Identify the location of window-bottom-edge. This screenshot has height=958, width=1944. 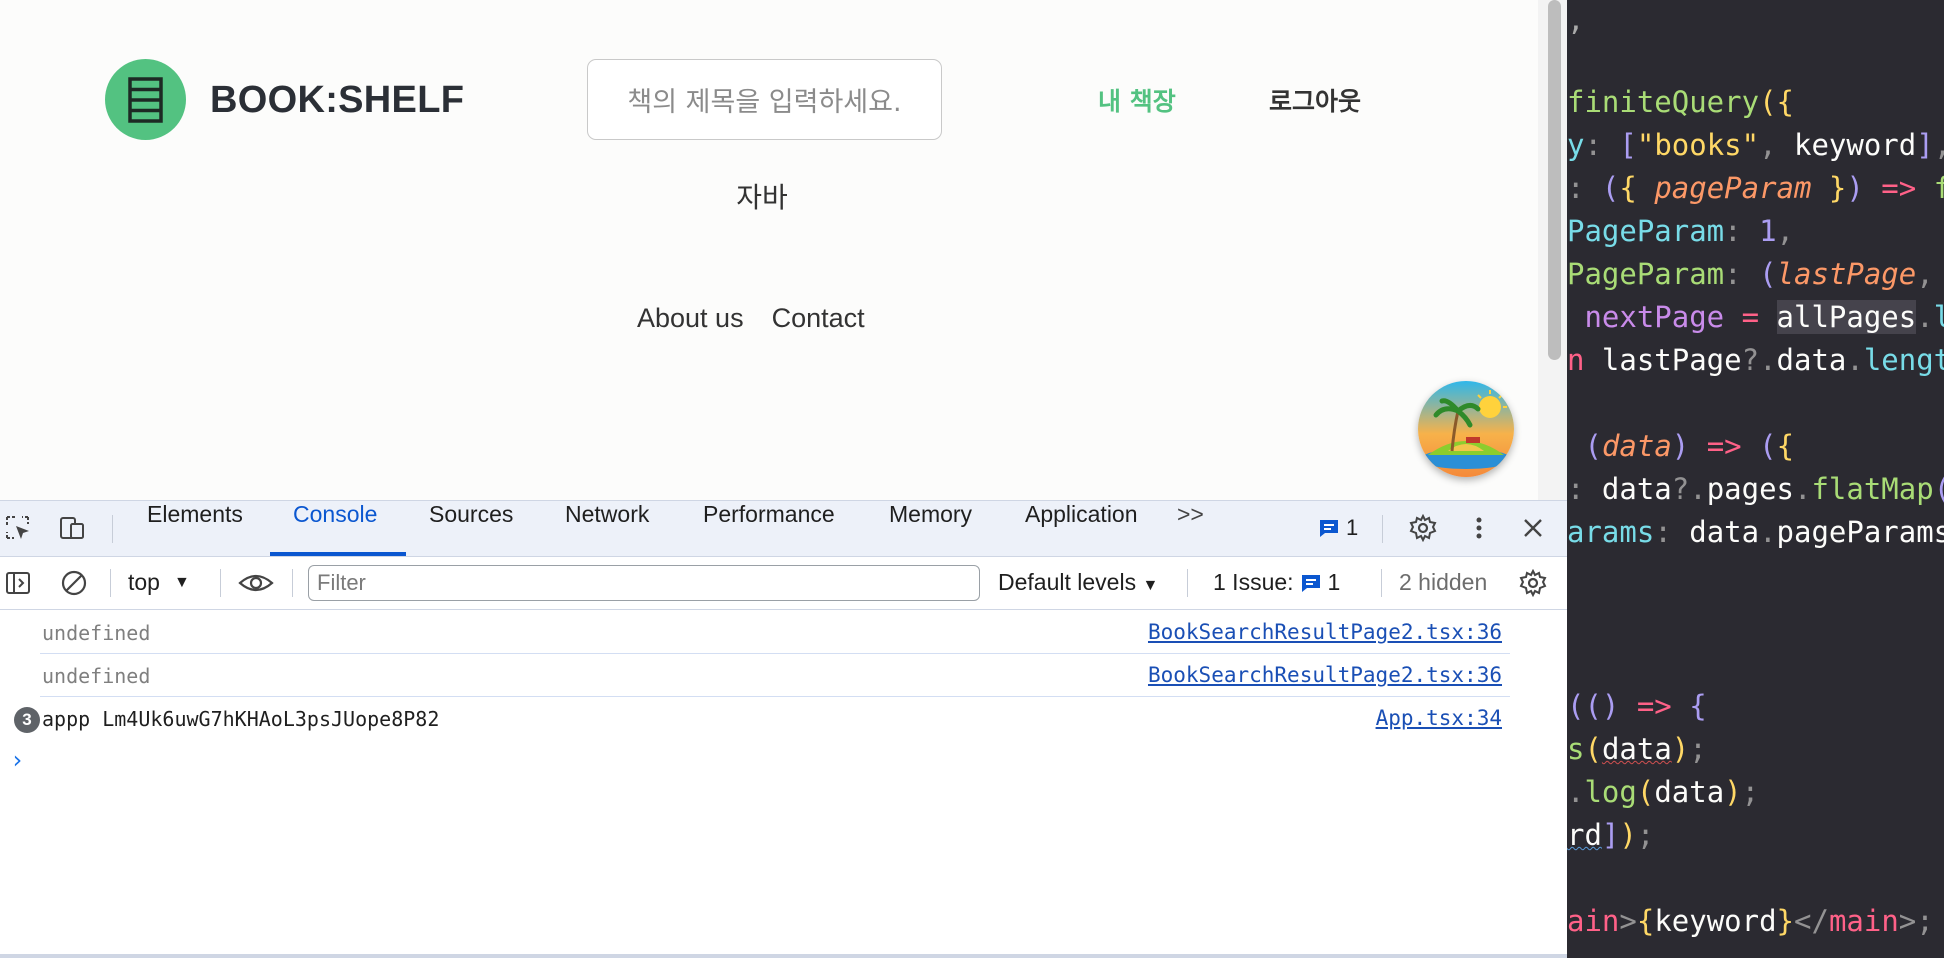
(783, 956).